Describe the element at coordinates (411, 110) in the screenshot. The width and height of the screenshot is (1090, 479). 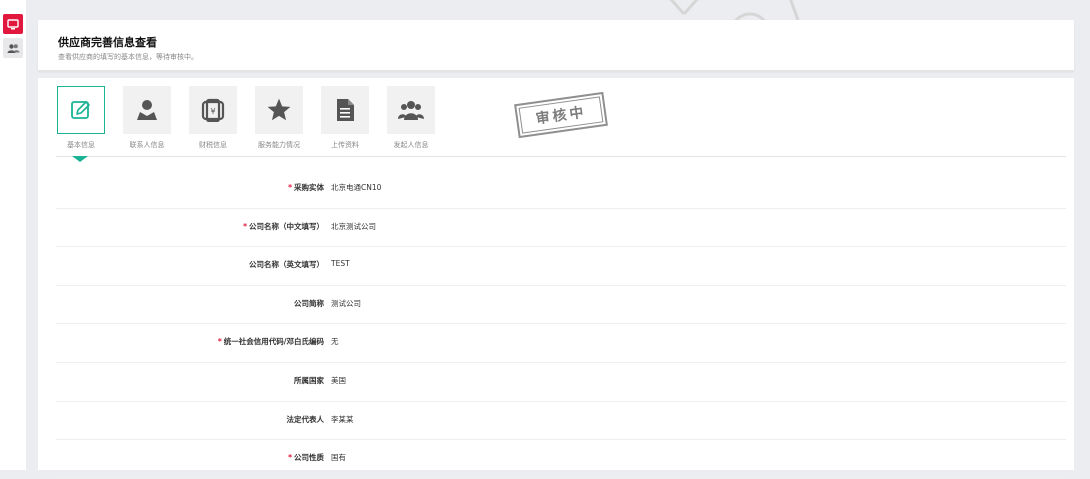
I see `group-icon` at that location.